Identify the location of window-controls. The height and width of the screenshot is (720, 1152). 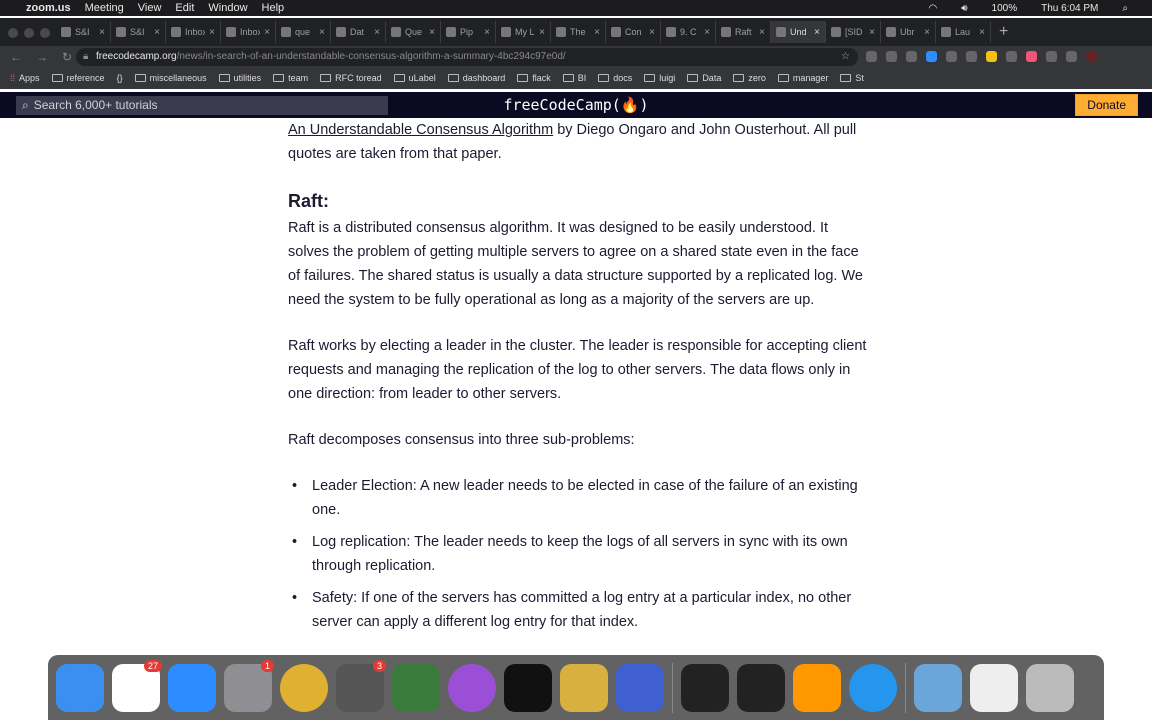
(29, 33).